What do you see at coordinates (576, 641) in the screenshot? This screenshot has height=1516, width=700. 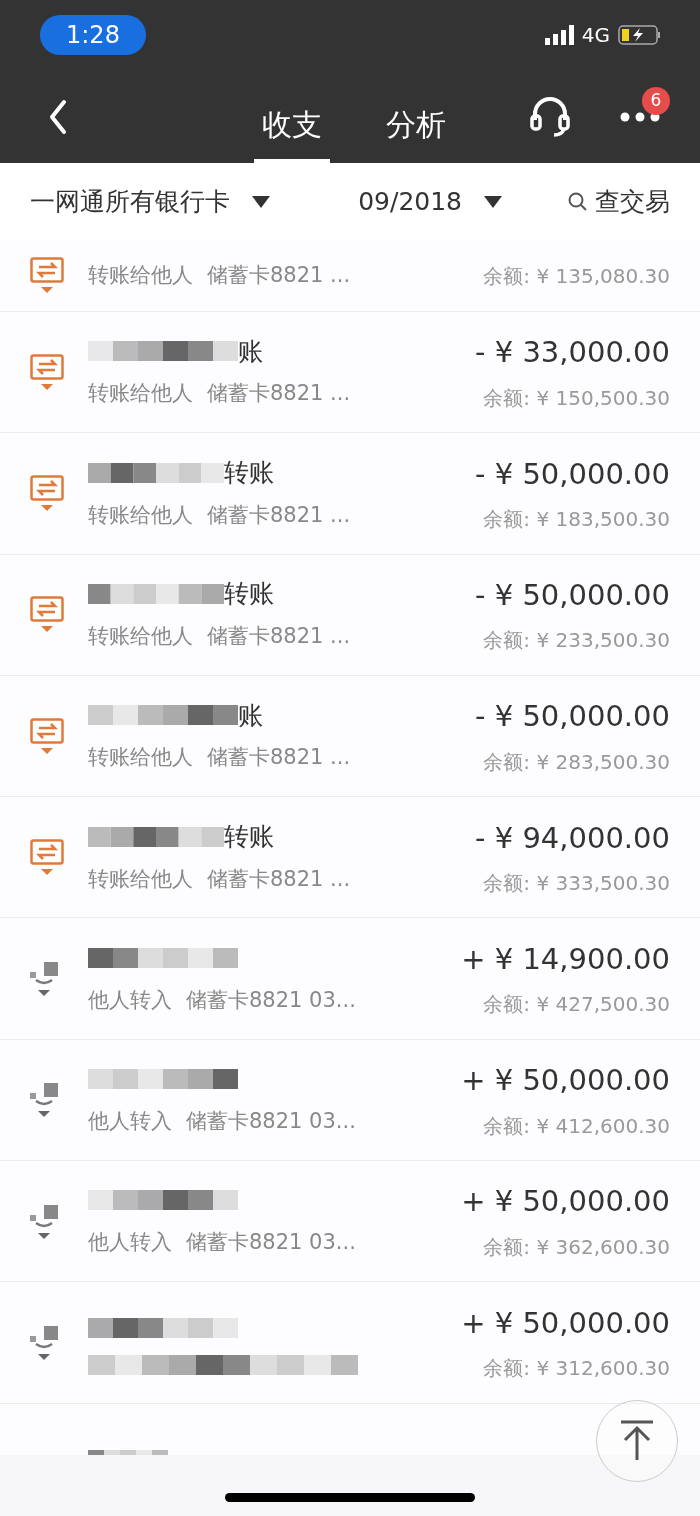 I see `balance-label: 余额: ¥ 233,500.30` at bounding box center [576, 641].